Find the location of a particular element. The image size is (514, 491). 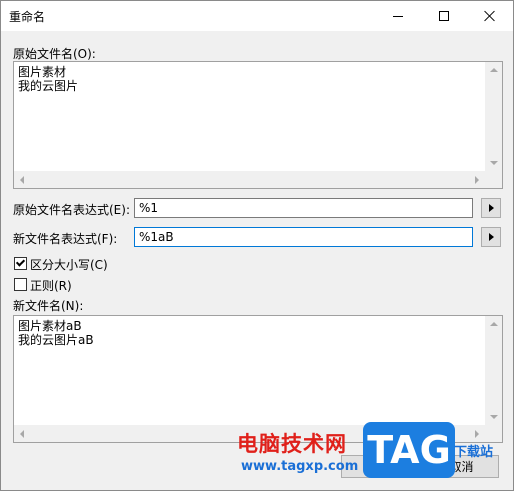

watermark-side-text: 下载站 is located at coordinates (474, 452).